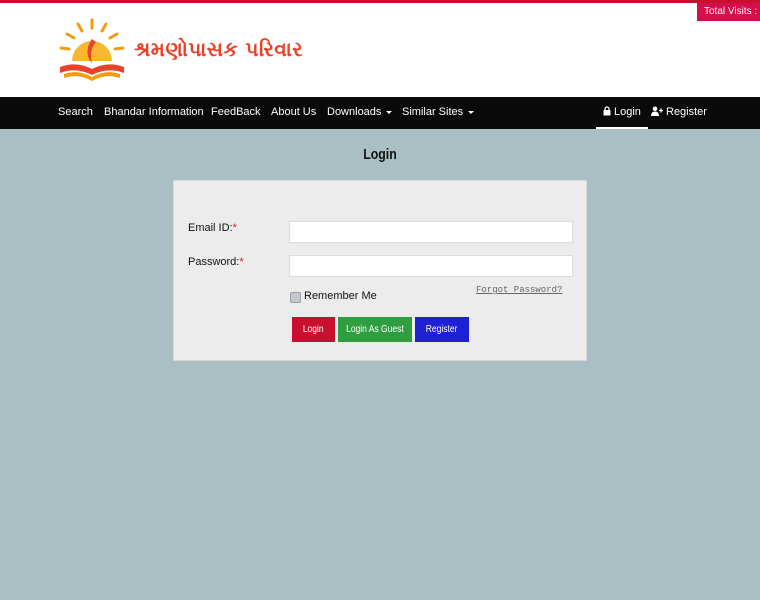 Image resolution: width=760 pixels, height=600 pixels. I want to click on nav-downloads-dropdown: Downloads, so click(360, 113).